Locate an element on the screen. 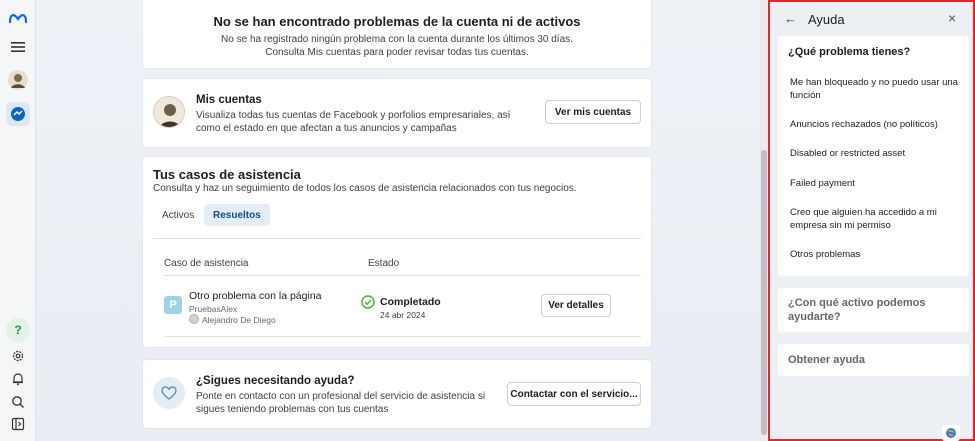  meta-logo-icon is located at coordinates (18, 18).